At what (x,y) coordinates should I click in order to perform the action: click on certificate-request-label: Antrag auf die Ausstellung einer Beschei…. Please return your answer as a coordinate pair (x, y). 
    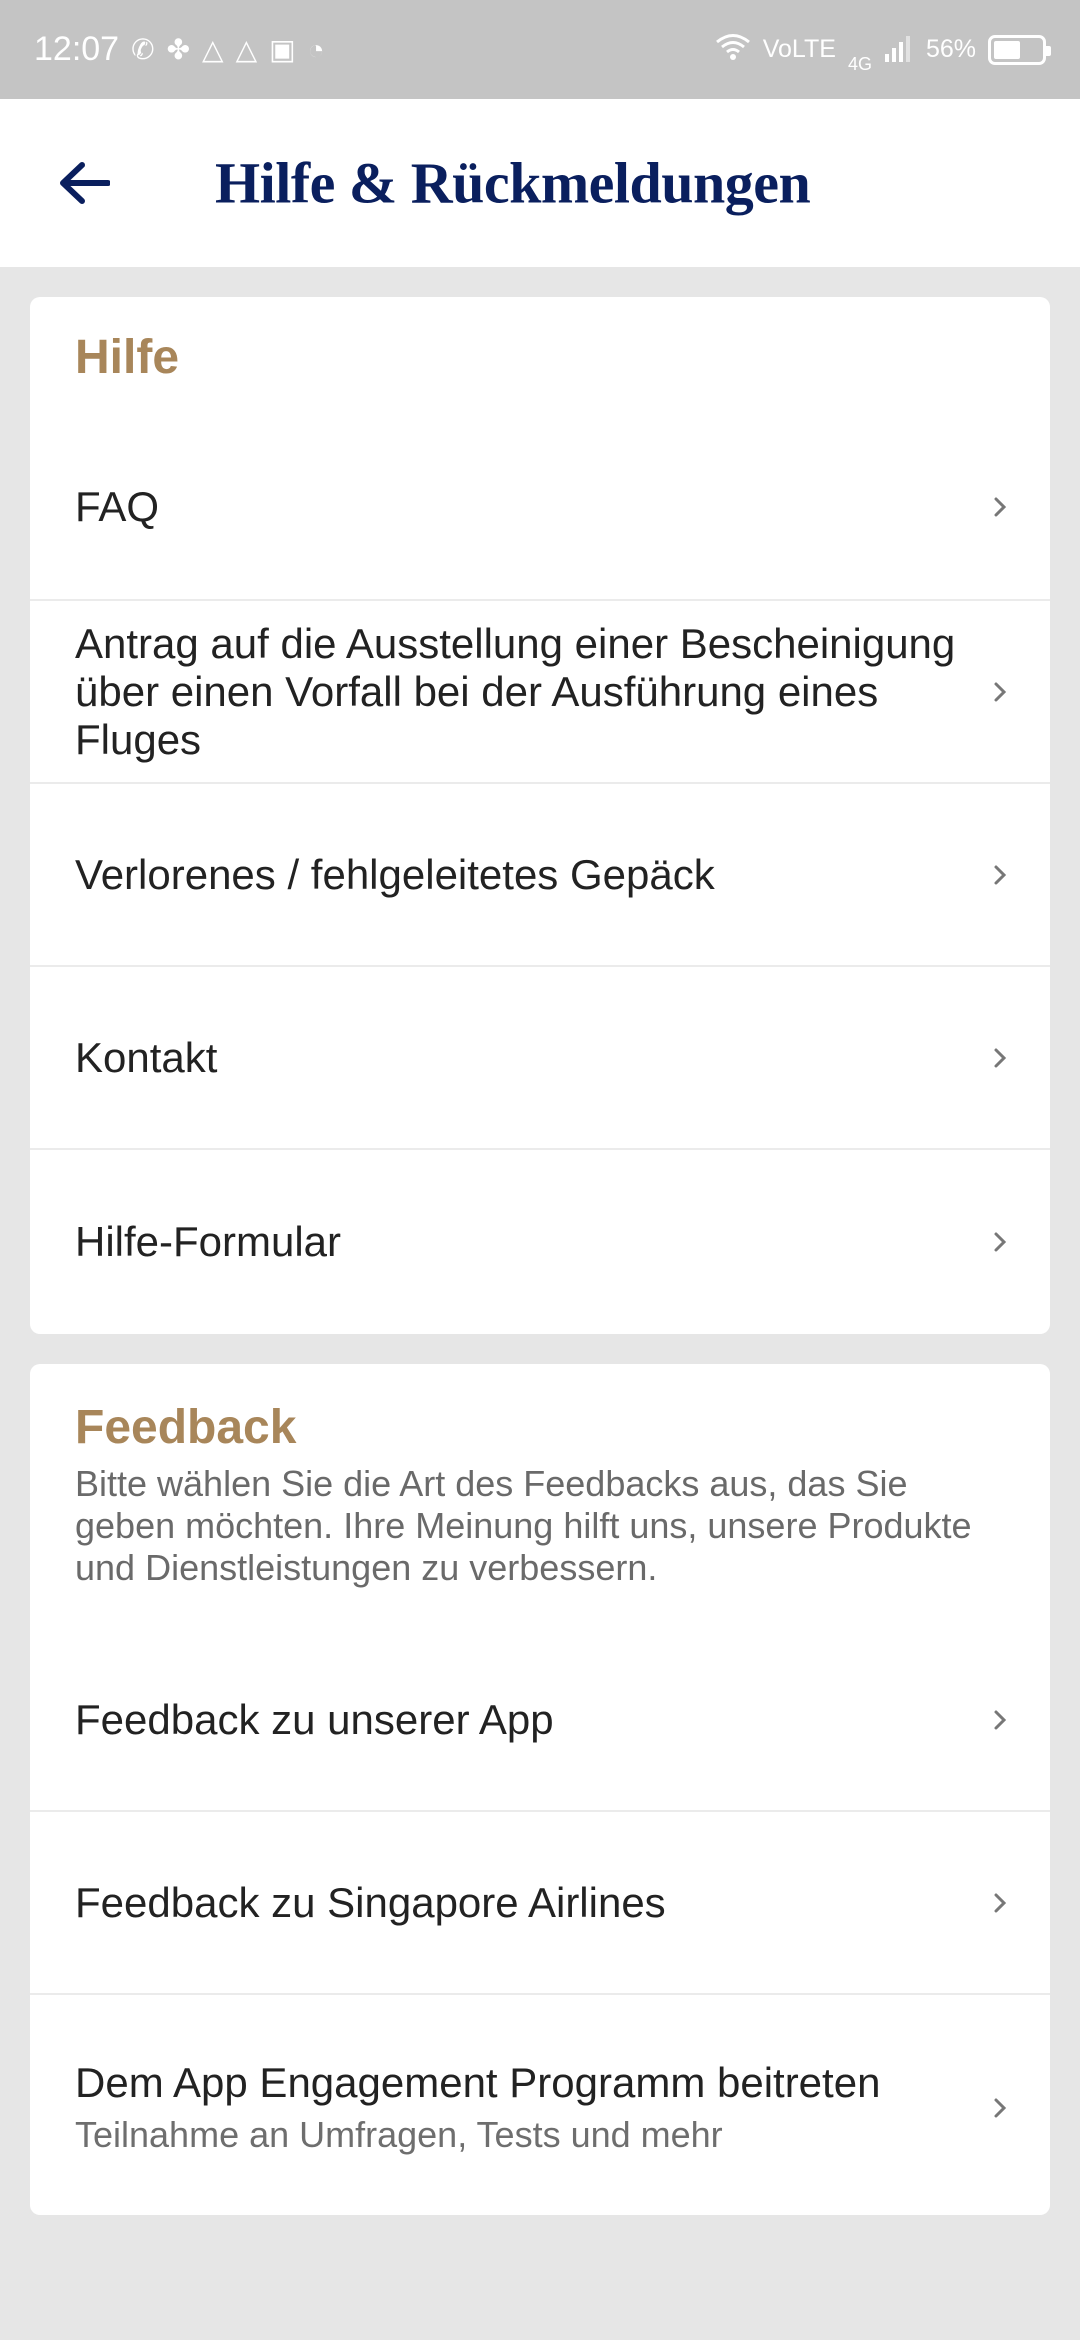
    Looking at the image, I should click on (515, 691).